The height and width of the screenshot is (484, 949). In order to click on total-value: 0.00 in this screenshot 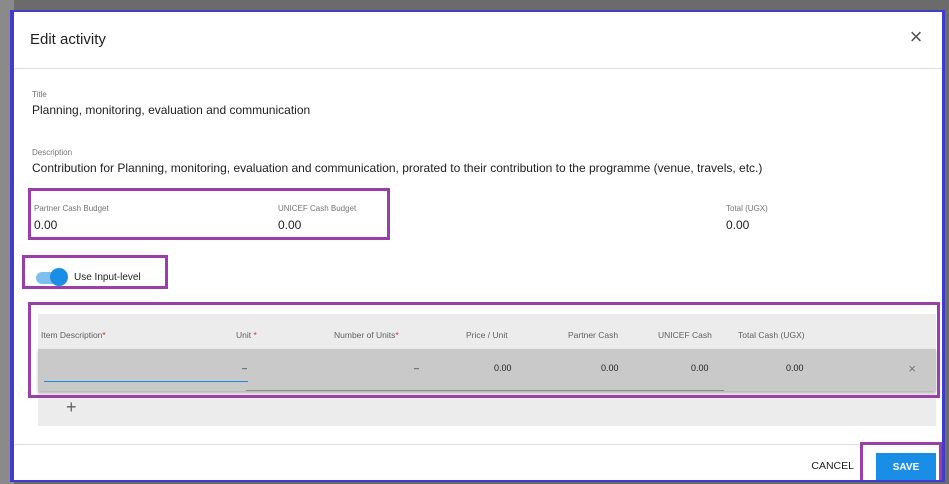, I will do `click(738, 225)`.